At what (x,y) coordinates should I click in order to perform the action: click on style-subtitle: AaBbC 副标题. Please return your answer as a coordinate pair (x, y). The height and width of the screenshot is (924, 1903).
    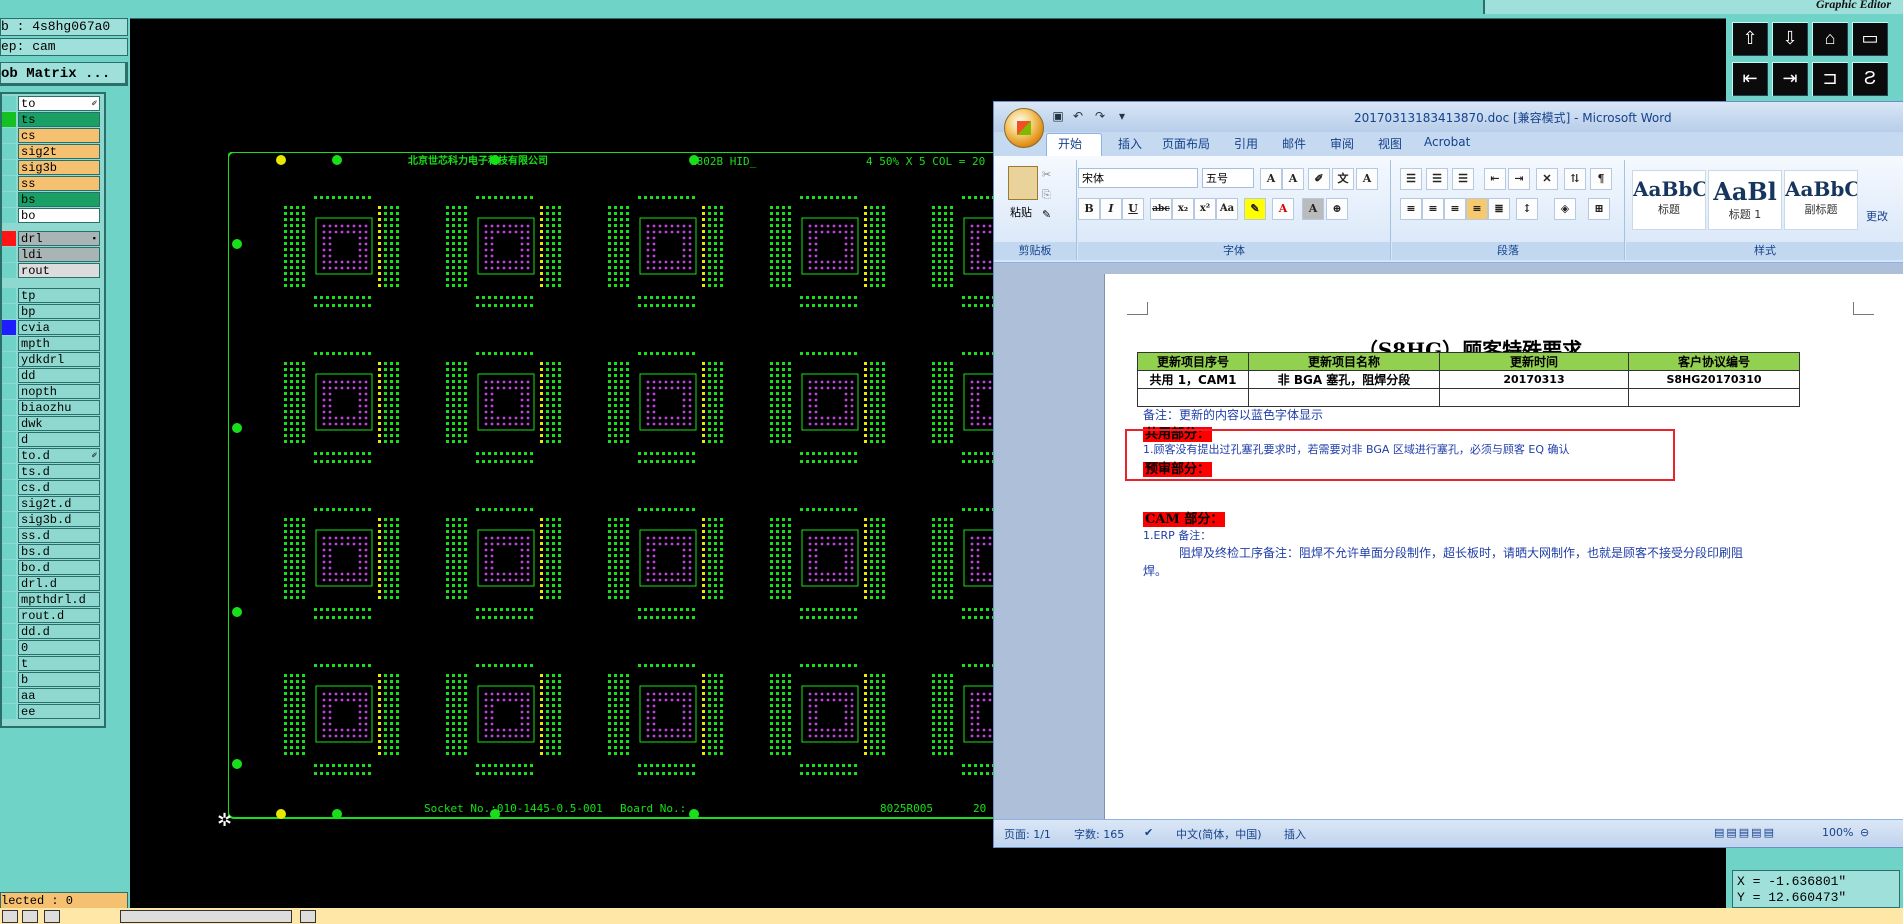
    Looking at the image, I should click on (1821, 200).